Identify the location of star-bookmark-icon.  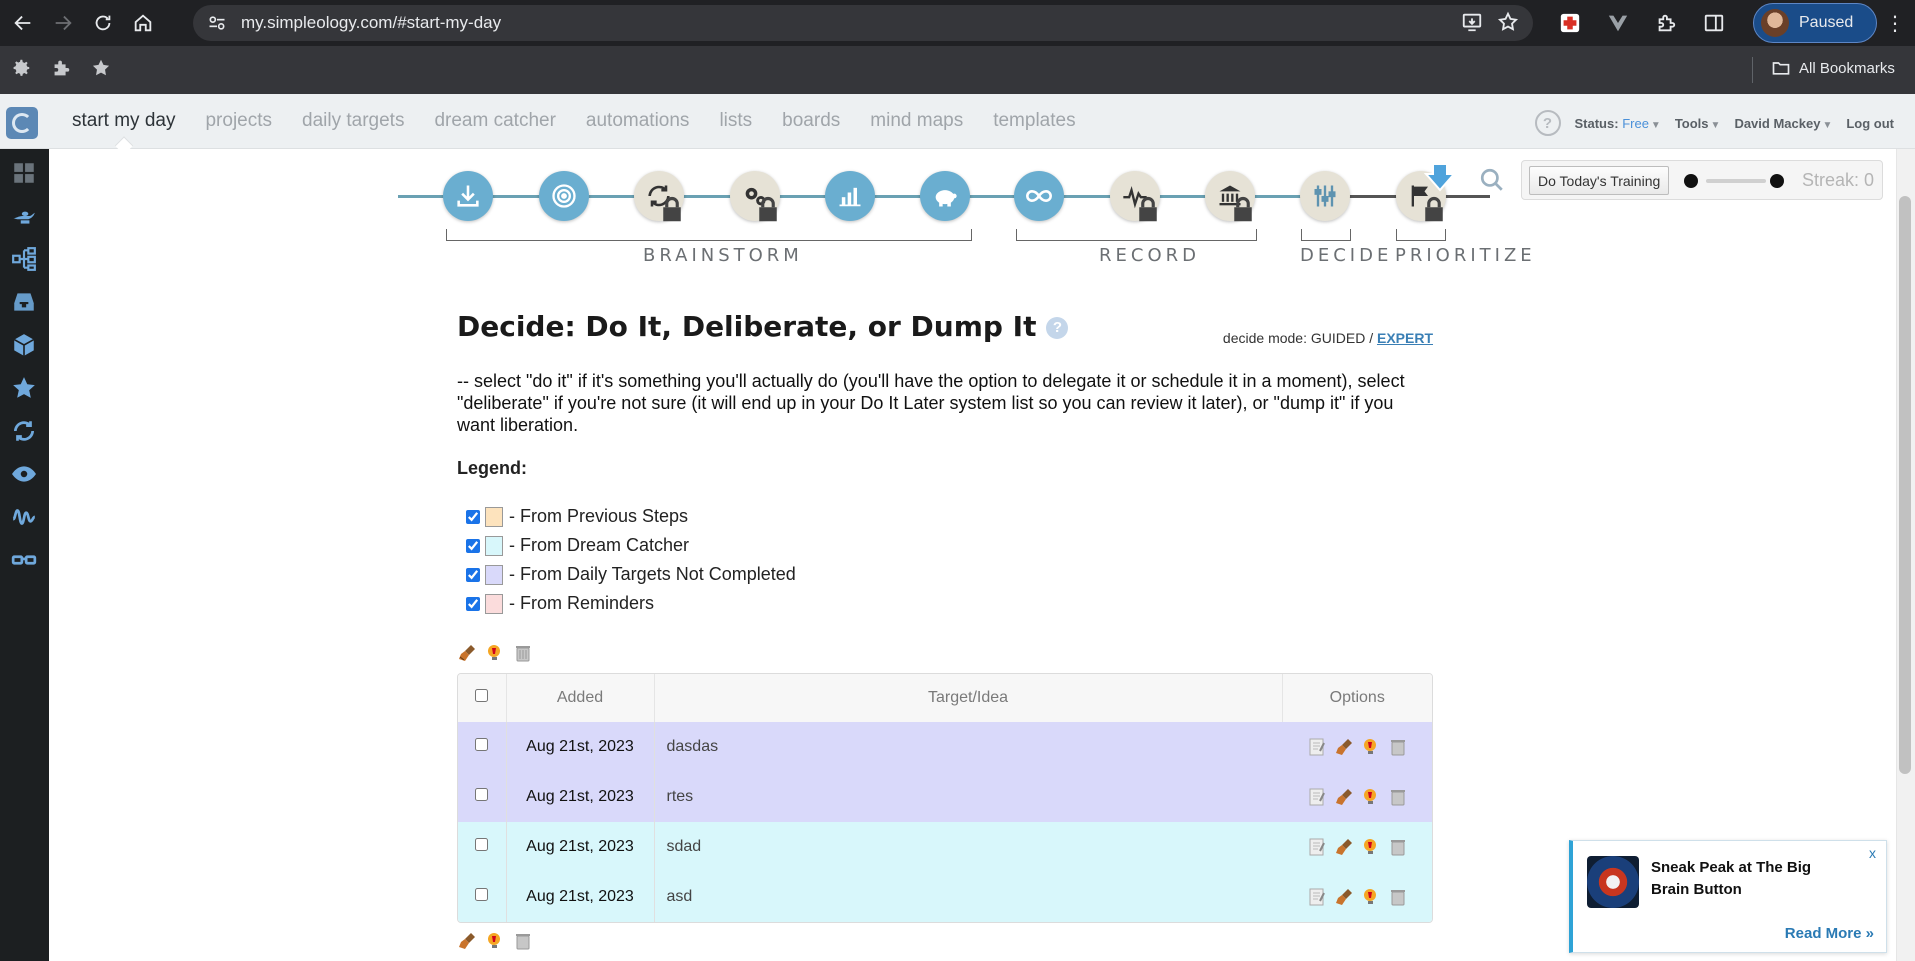
(101, 70).